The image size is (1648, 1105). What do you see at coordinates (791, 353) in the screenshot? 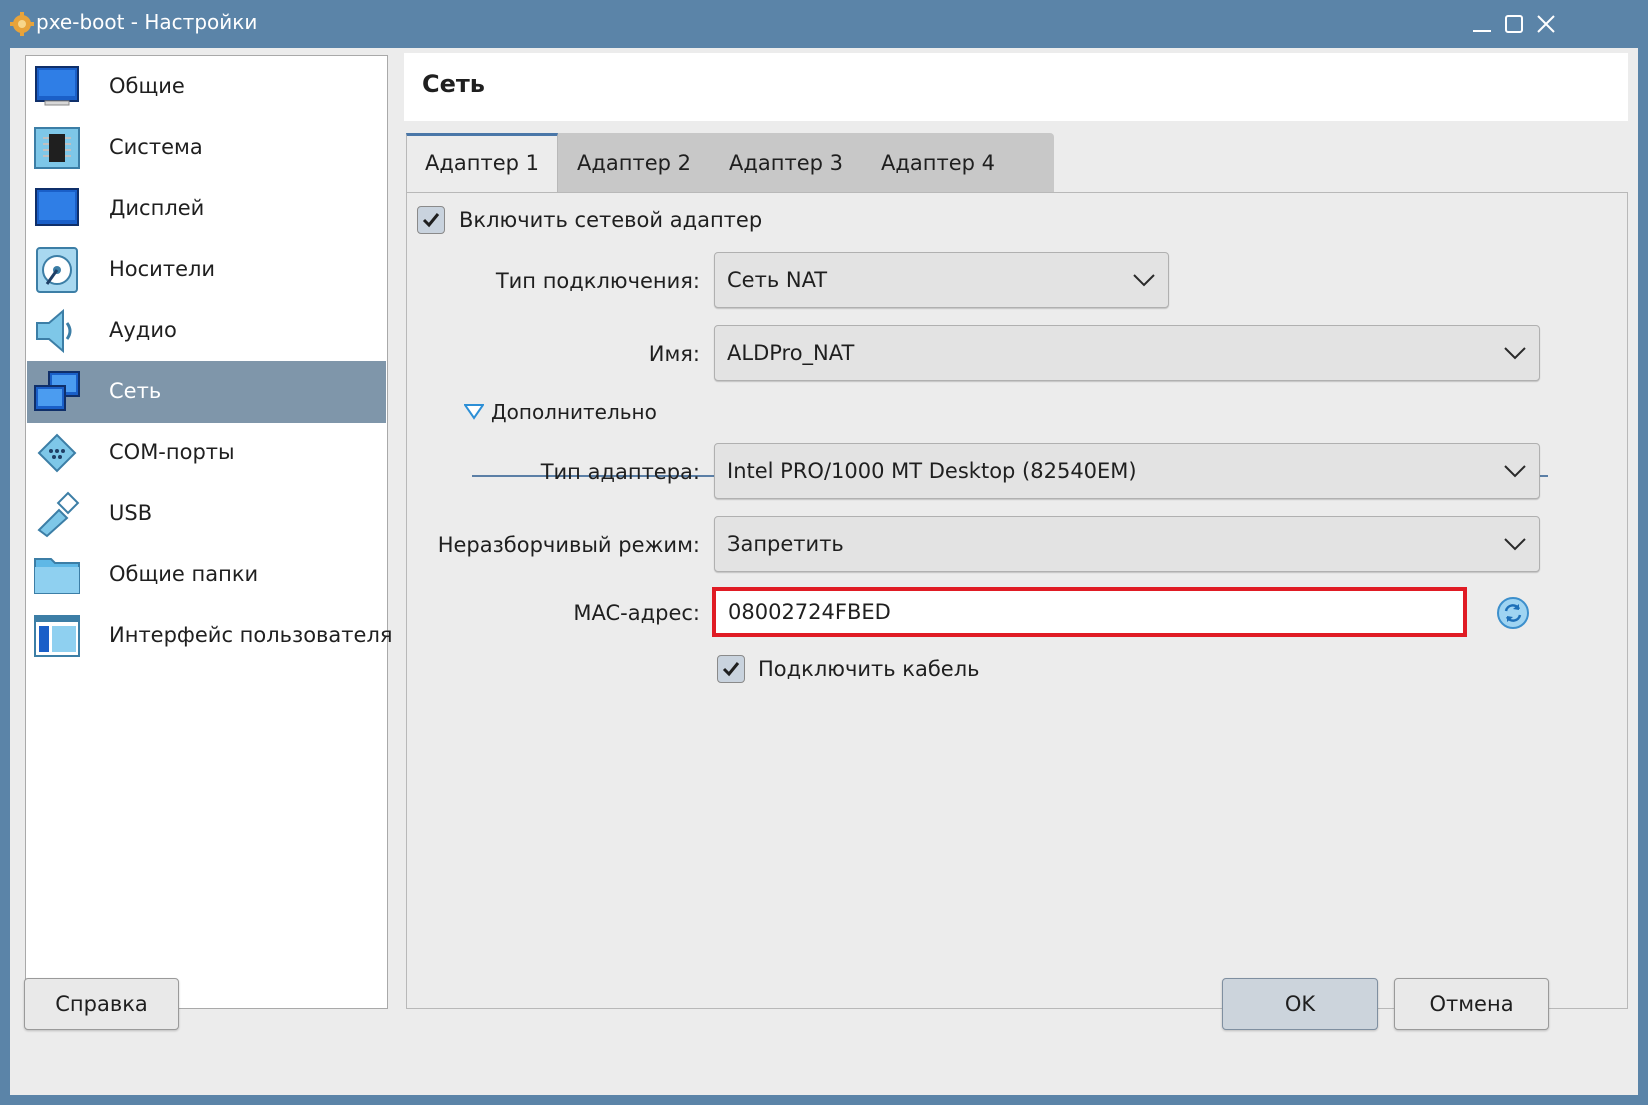
I see `name-value: ALDPro_NAT` at bounding box center [791, 353].